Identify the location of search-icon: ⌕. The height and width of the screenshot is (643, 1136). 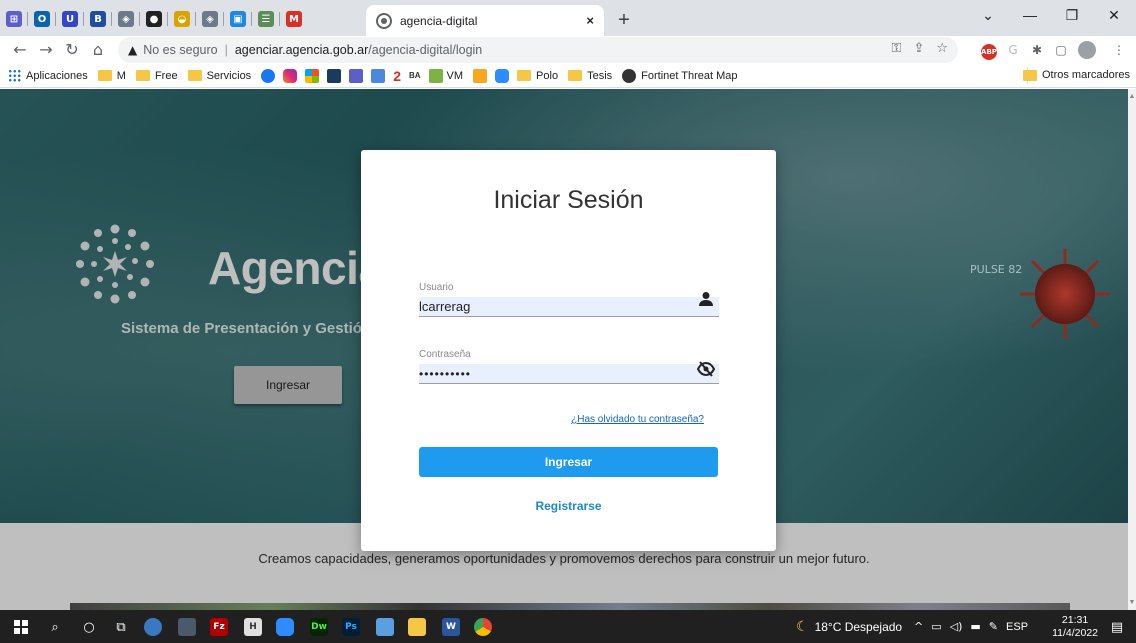
(55, 627).